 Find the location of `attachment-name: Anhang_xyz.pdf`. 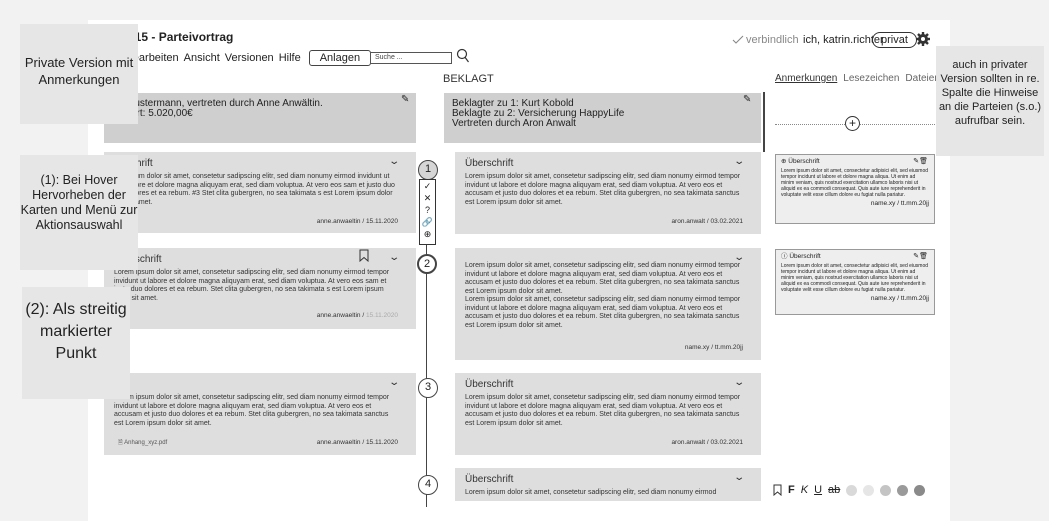

attachment-name: Anhang_xyz.pdf is located at coordinates (146, 443).